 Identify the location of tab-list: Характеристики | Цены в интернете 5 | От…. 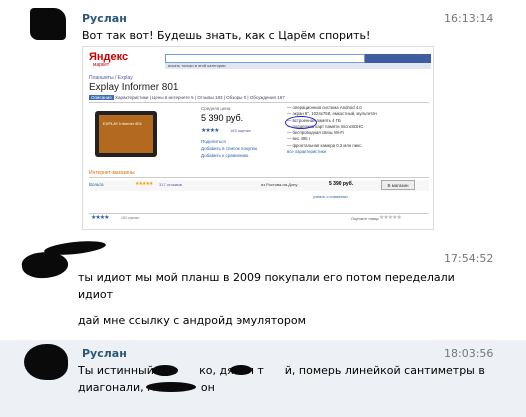
(199, 97).